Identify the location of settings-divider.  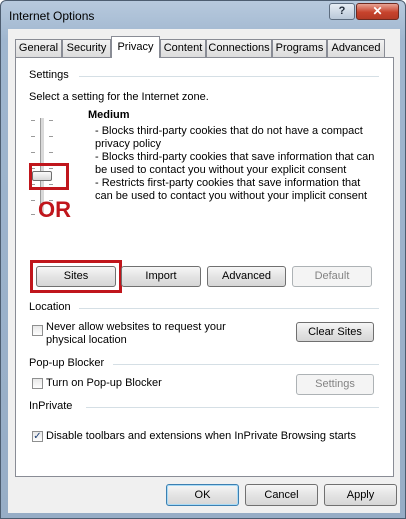
(229, 76).